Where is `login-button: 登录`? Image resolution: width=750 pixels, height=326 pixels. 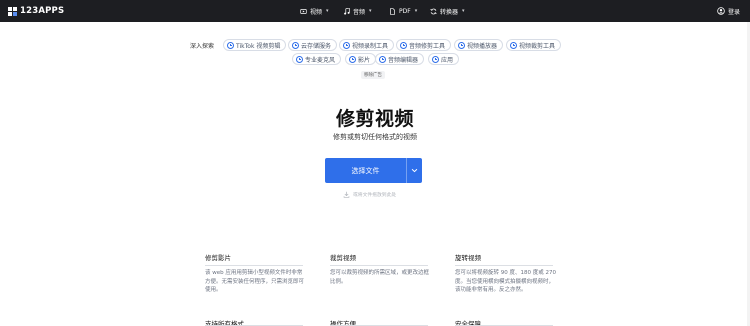 login-button: 登录 is located at coordinates (728, 11).